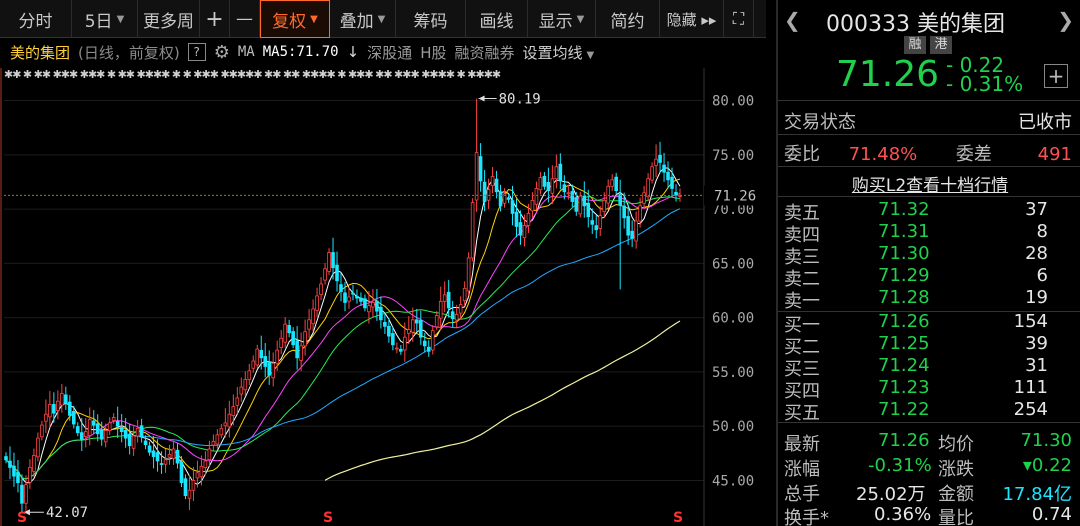  I want to click on tab-5day: 5日 ▼, so click(105, 19).